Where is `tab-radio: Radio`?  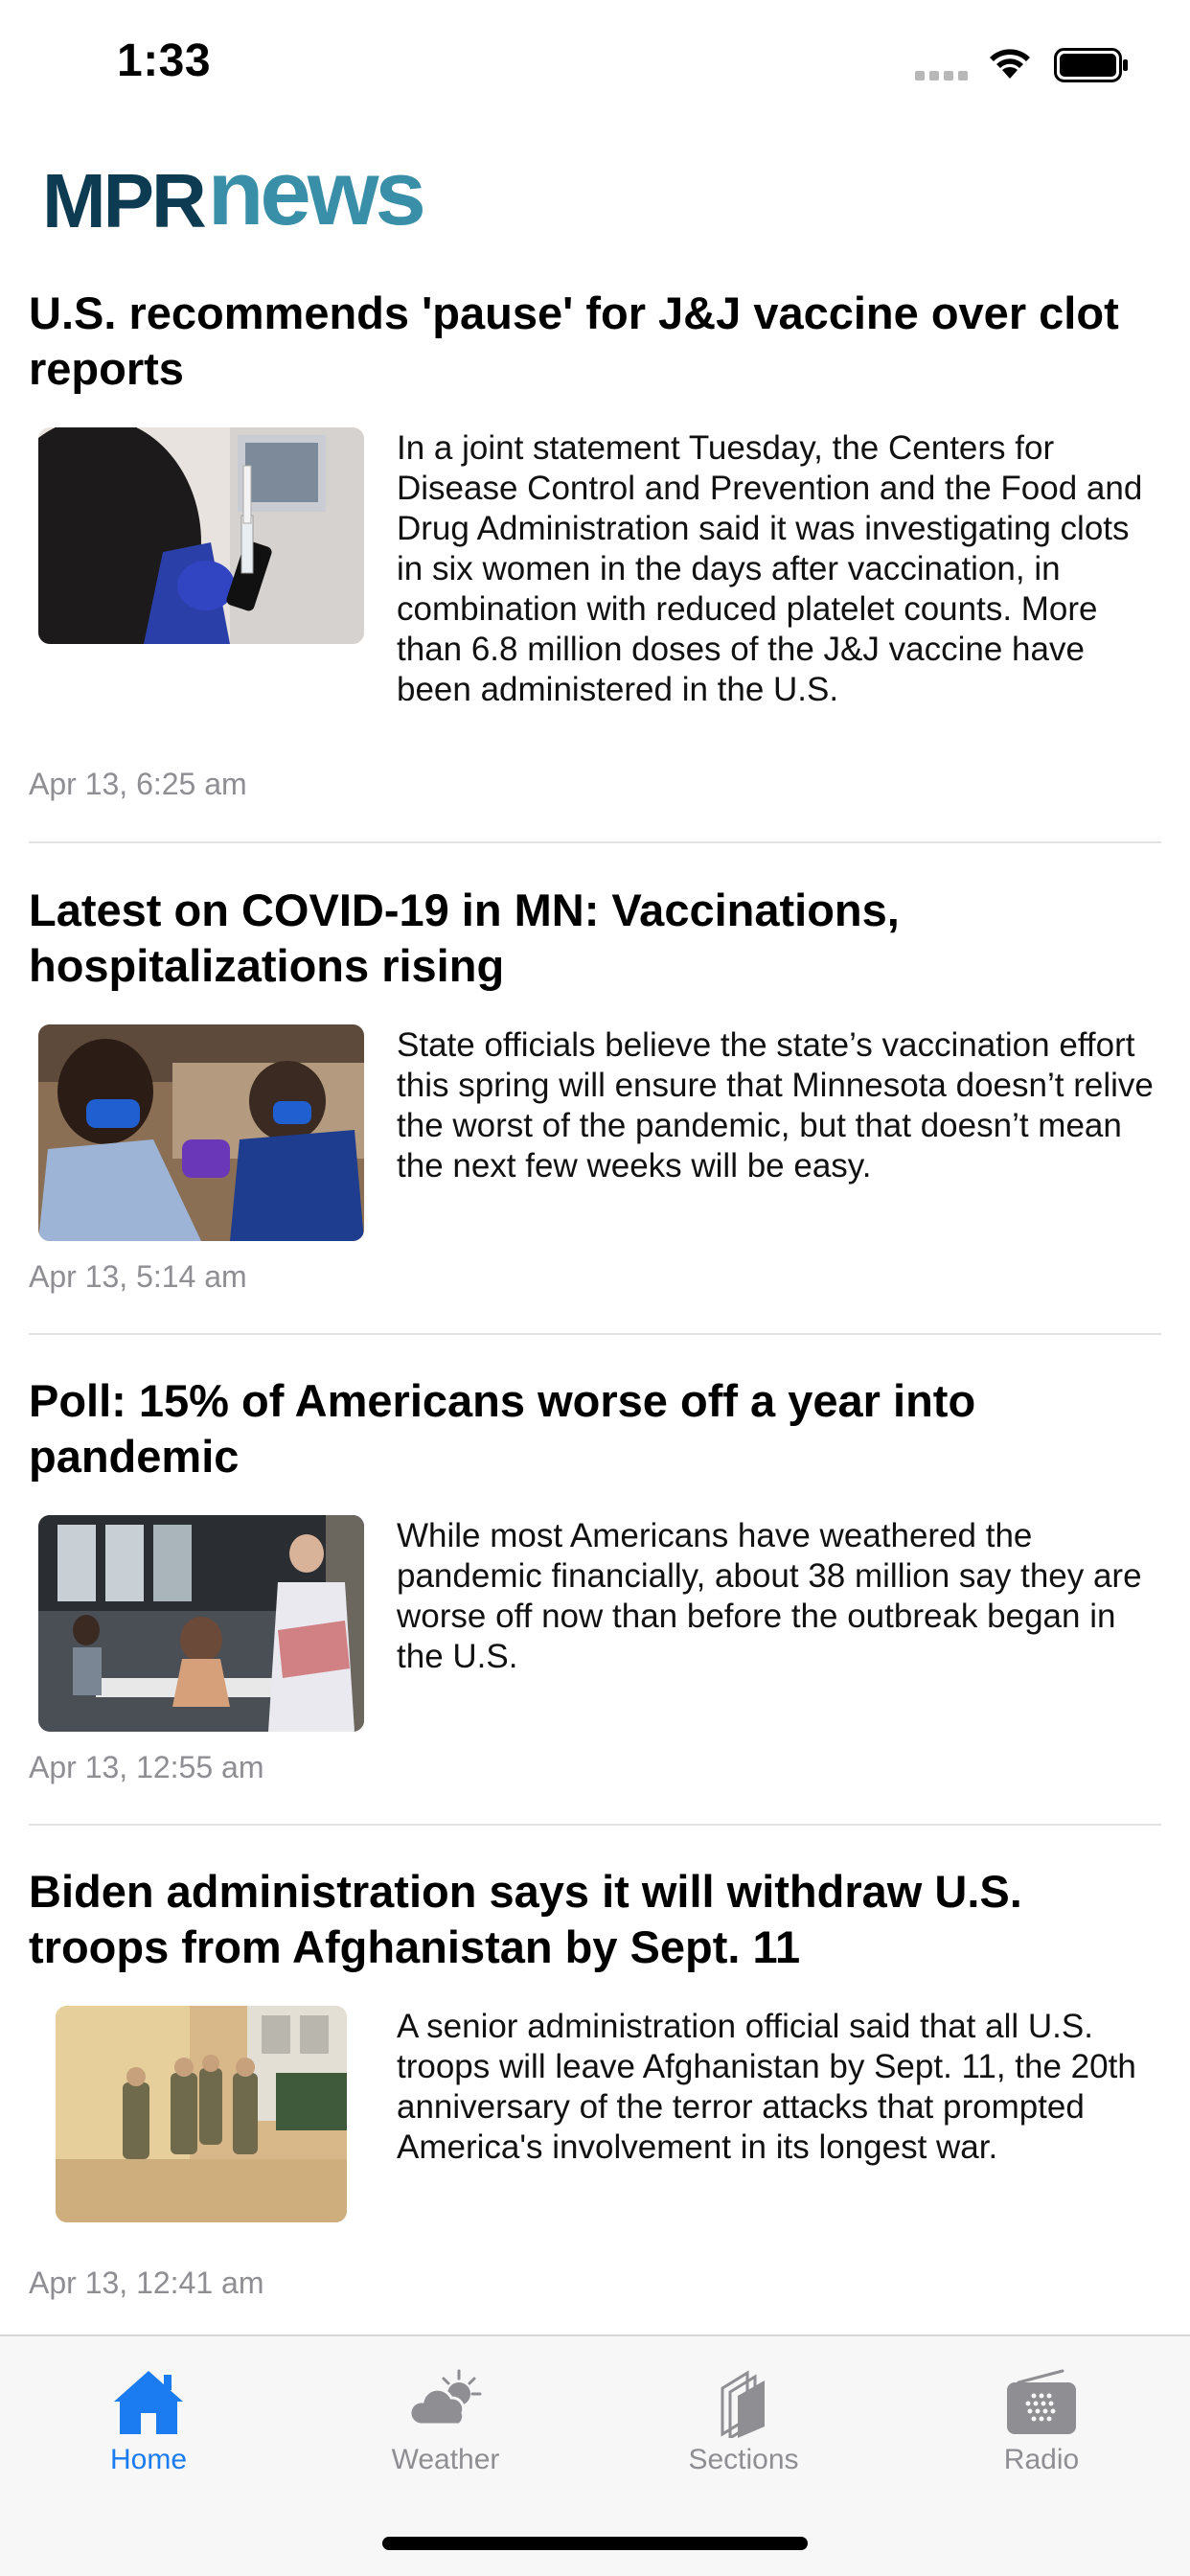 tab-radio: Radio is located at coordinates (1041, 2420).